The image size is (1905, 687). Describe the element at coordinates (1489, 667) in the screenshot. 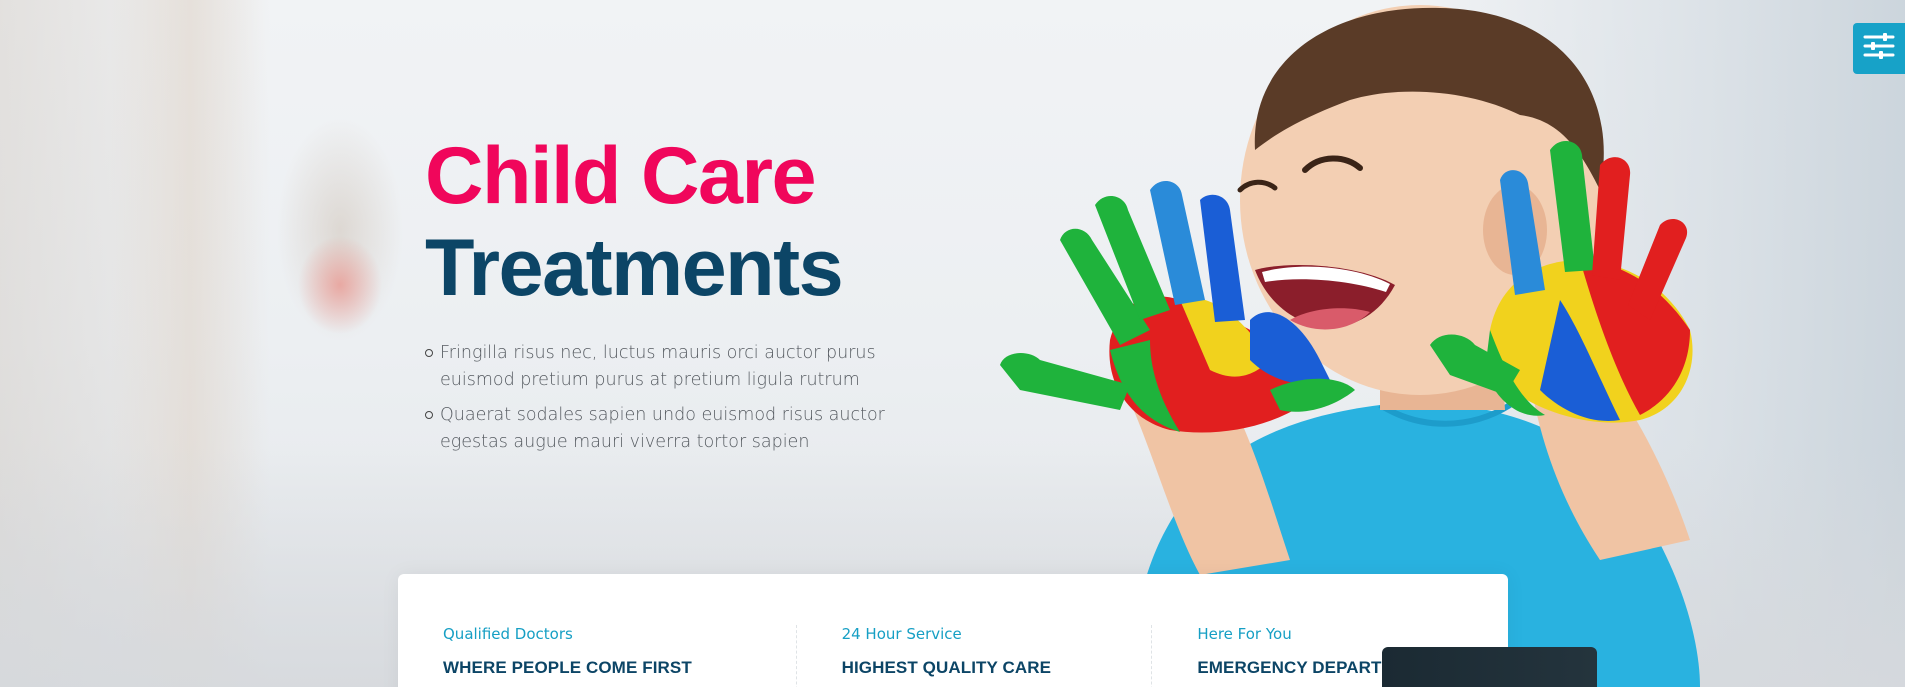

I see `floating-dark-panel` at that location.